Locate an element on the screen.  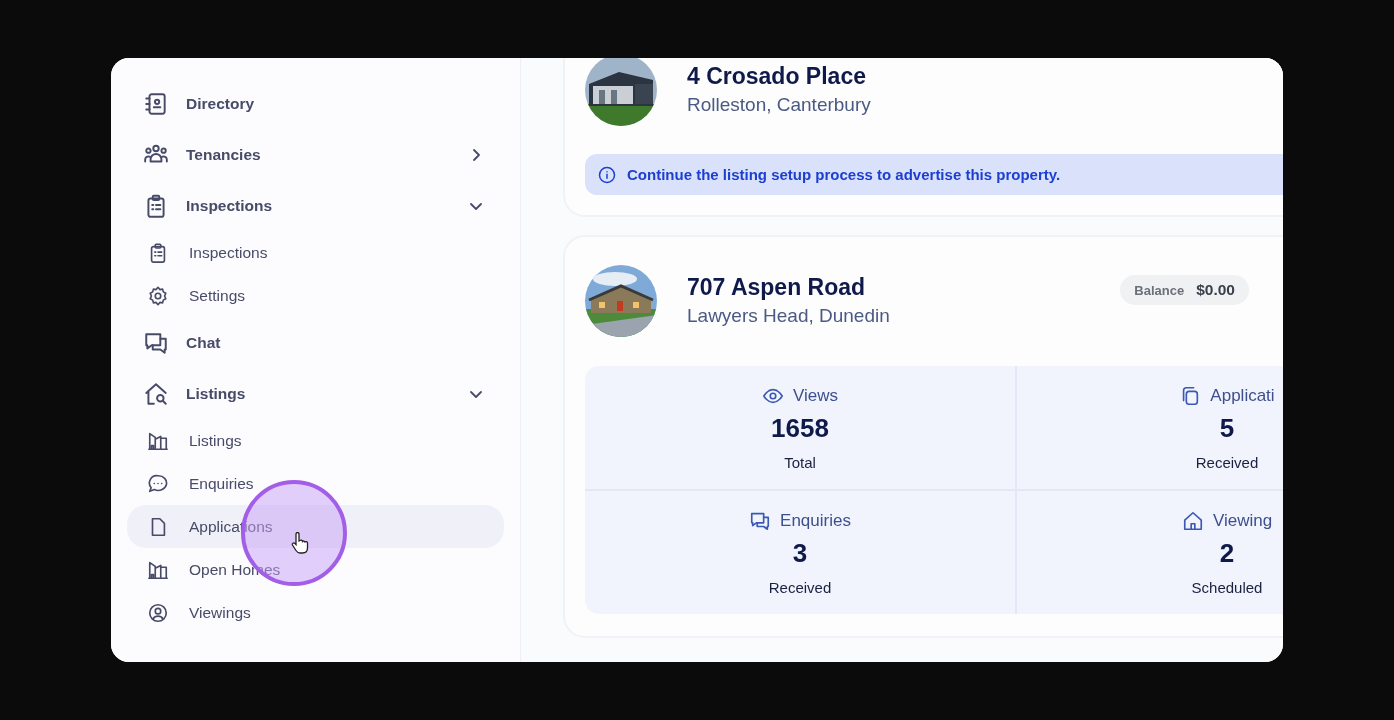
stat-caption: Scheduled is located at coordinates (1227, 587).